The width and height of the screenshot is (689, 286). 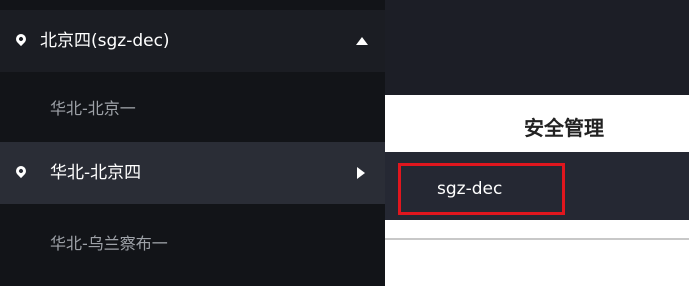 I want to click on content-divider, so click(x=537, y=239).